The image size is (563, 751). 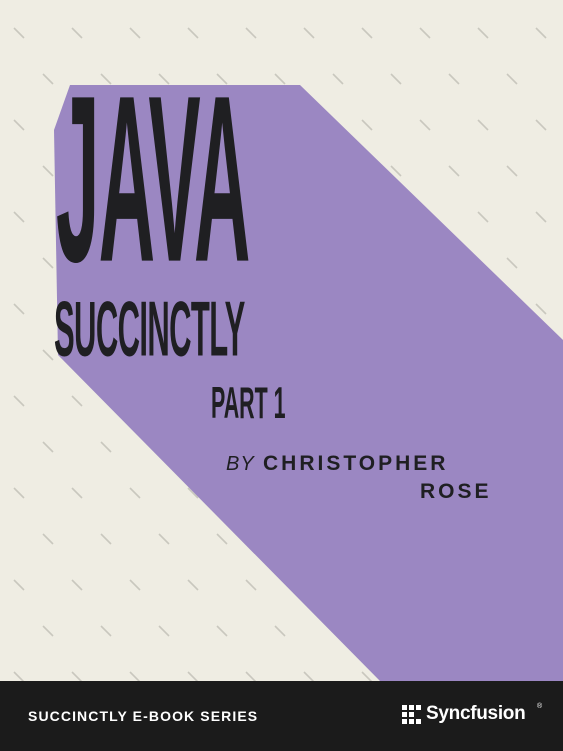 What do you see at coordinates (149, 329) in the screenshot?
I see `title-line-succinctly: SUCCINCTLY` at bounding box center [149, 329].